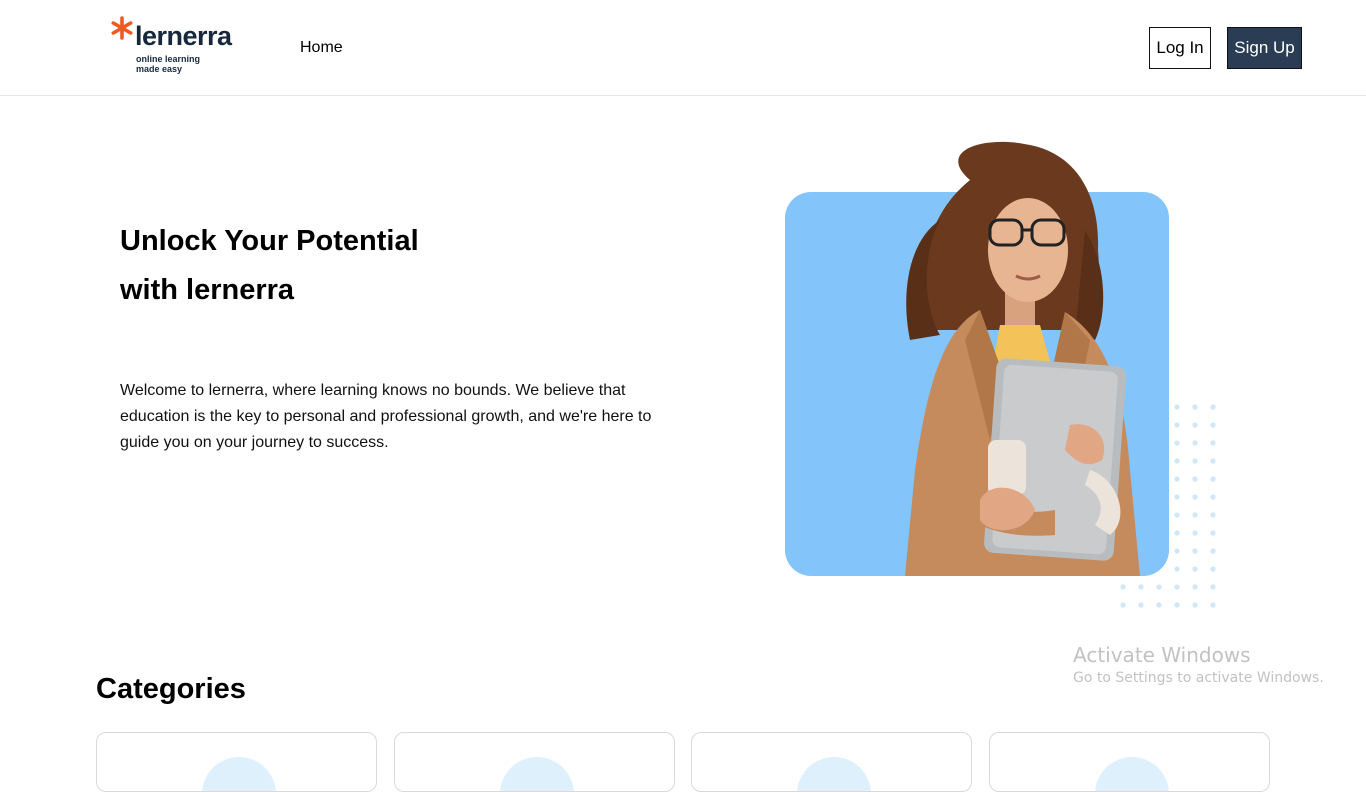 The image size is (1366, 792). What do you see at coordinates (269, 265) in the screenshot?
I see `hero-title: Unlock Your Potential with lernerra` at bounding box center [269, 265].